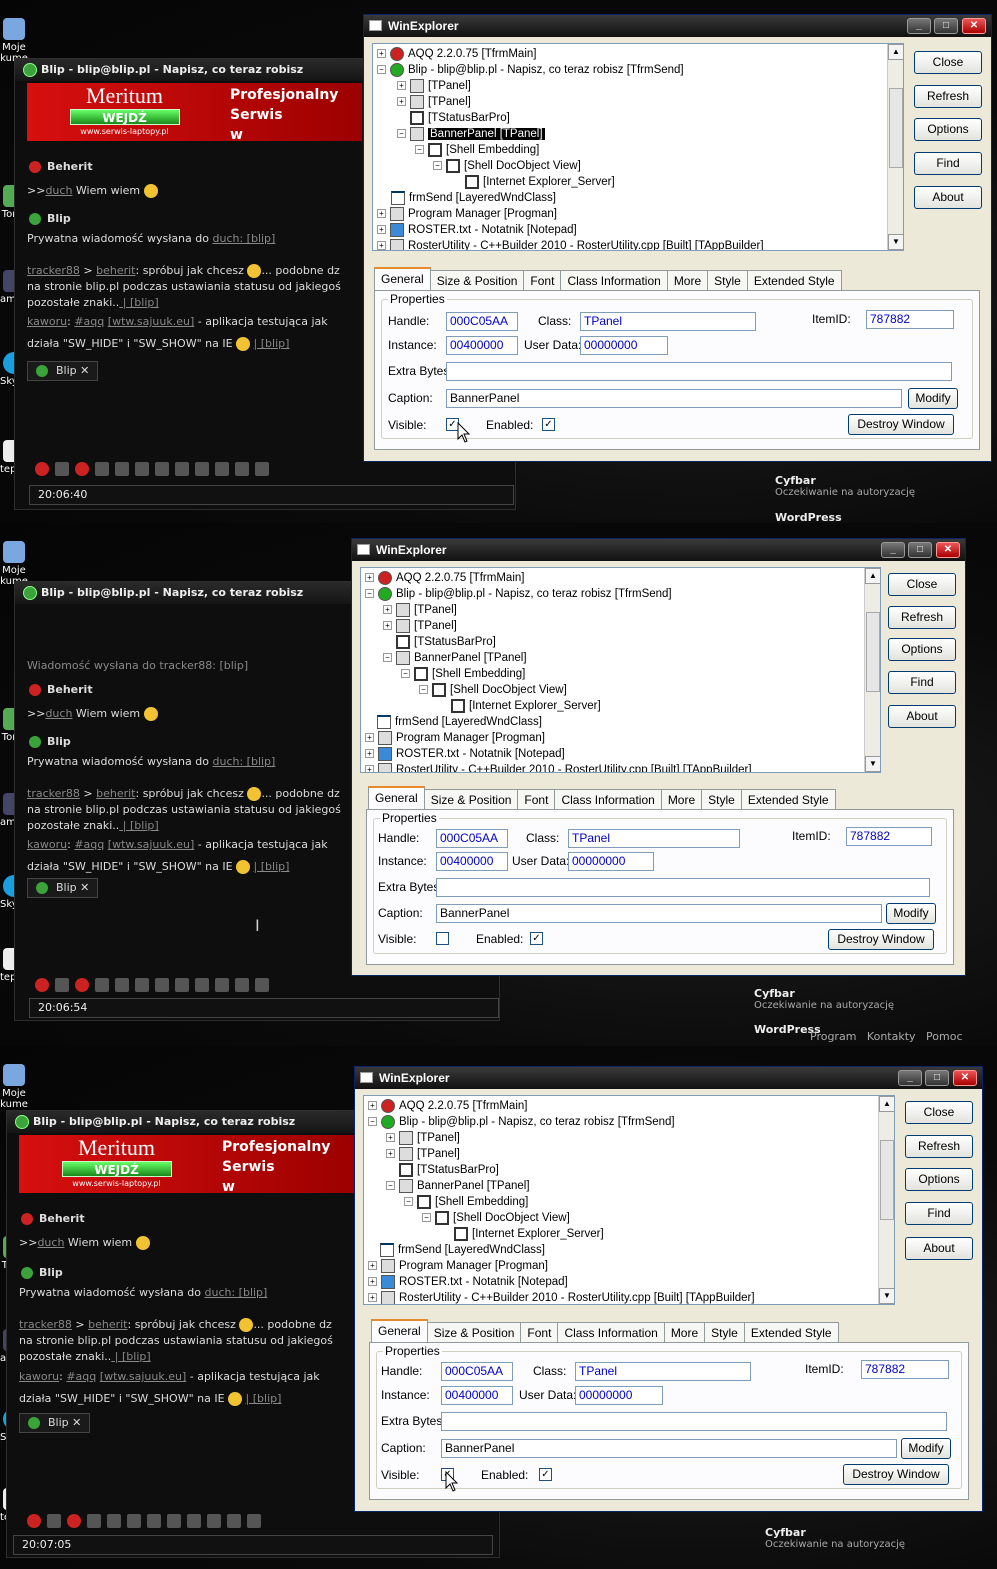 This screenshot has height=1569, width=997. Describe the element at coordinates (182, 985) in the screenshot. I see `card-icon` at that location.